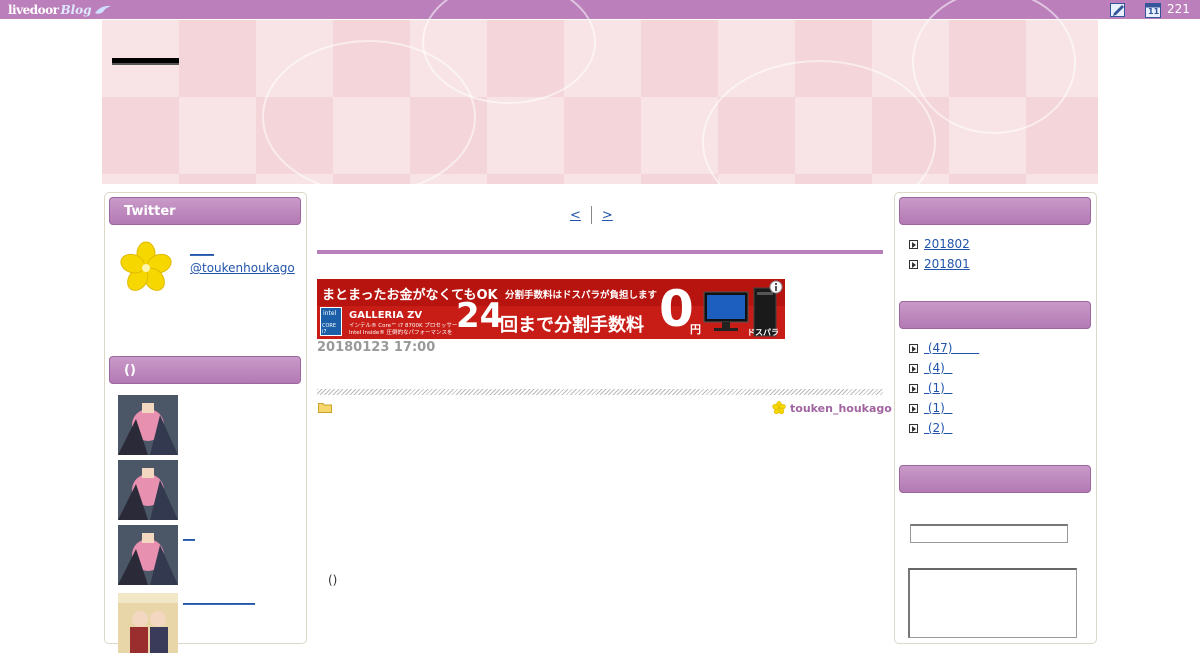  What do you see at coordinates (947, 244) in the screenshot?
I see `archive-link: 201802` at bounding box center [947, 244].